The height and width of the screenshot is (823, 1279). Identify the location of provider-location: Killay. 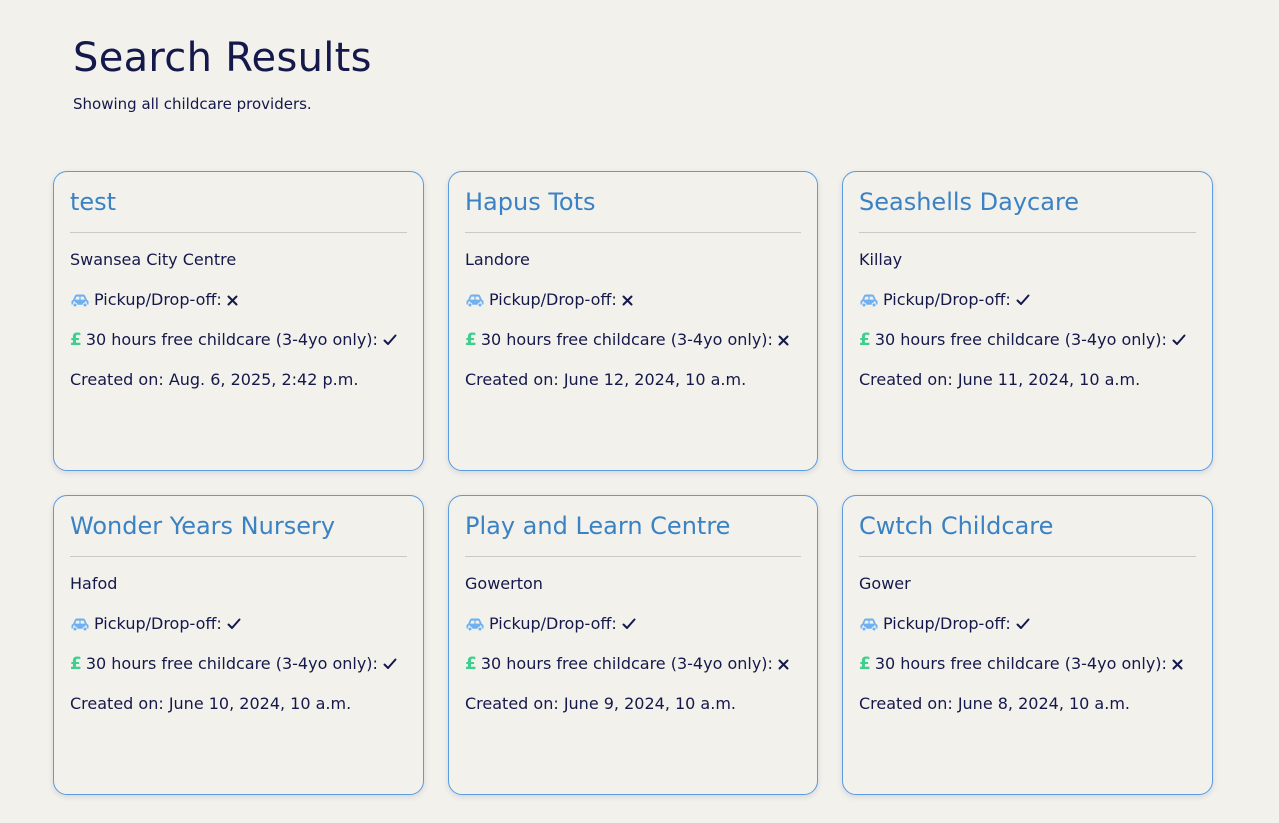
(881, 259).